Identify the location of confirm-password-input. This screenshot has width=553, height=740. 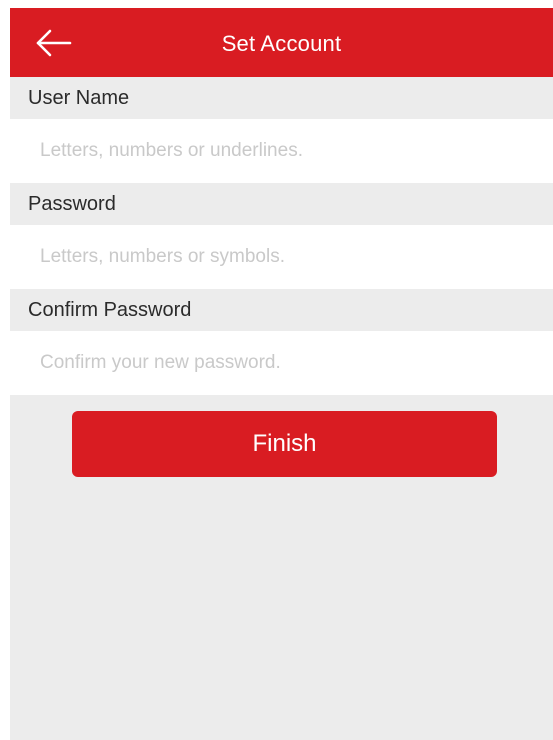
(281, 363).